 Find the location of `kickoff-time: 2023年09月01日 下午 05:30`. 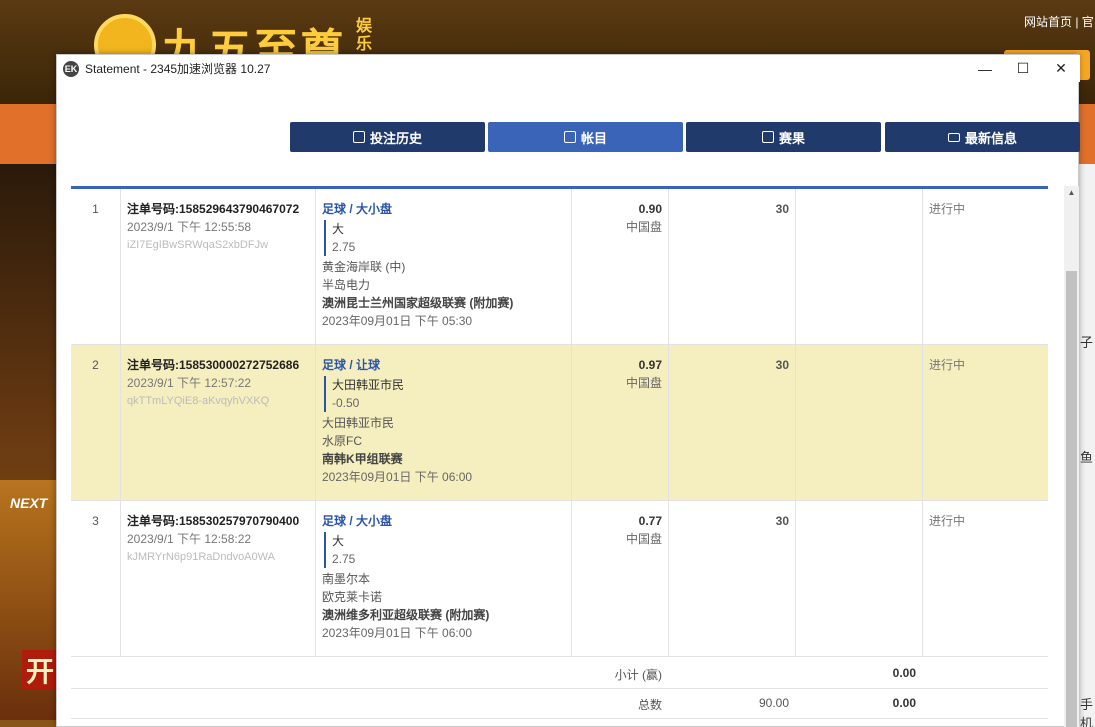

kickoff-time: 2023年09月01日 下午 05:30 is located at coordinates (397, 321).